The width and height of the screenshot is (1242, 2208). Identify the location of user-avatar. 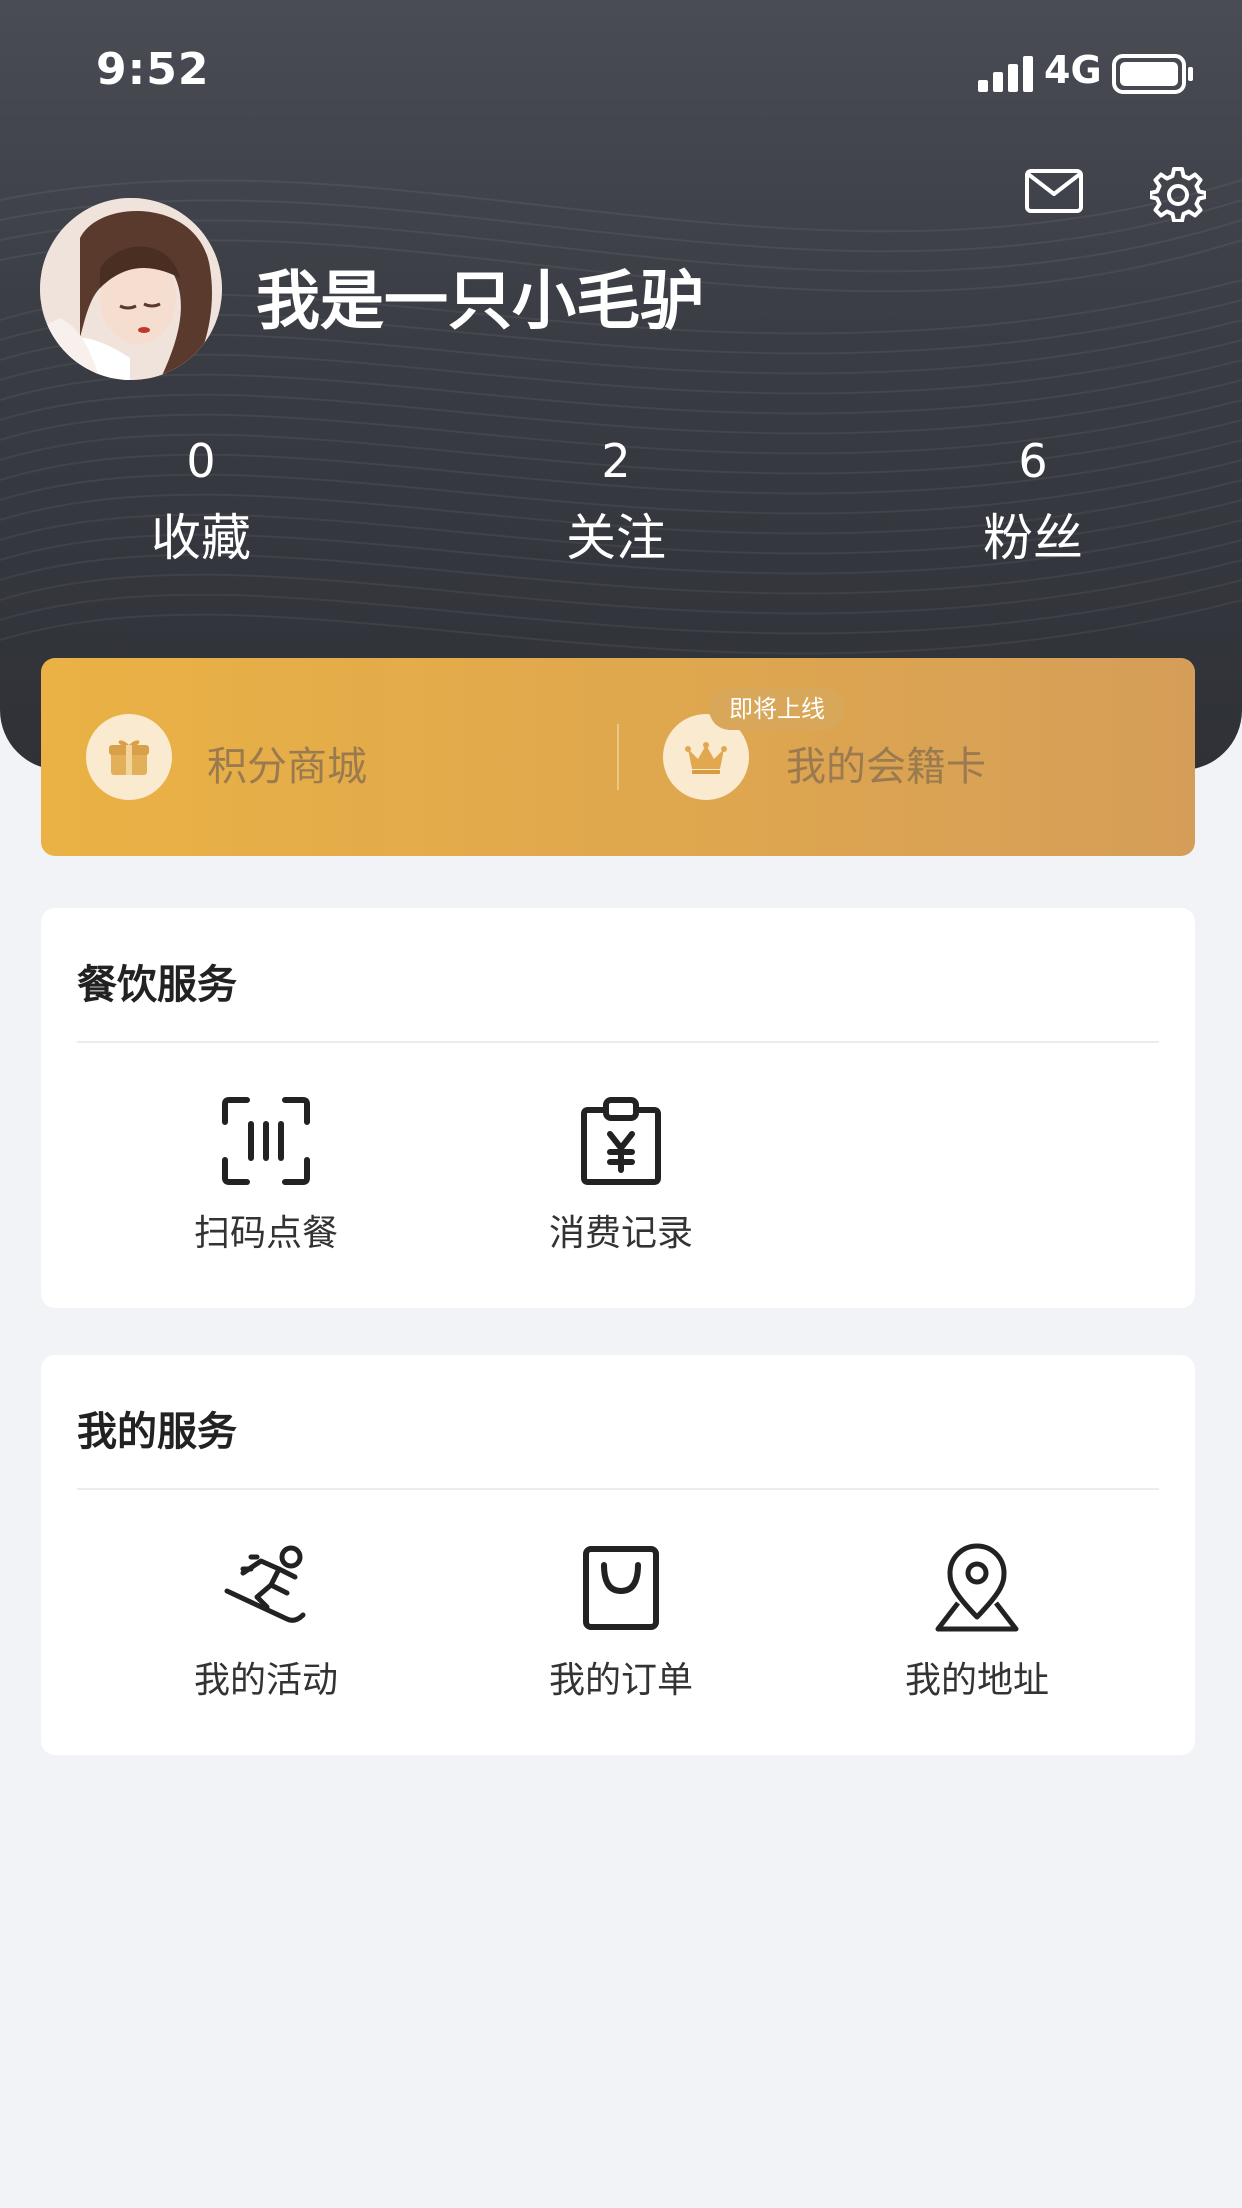
(131, 289).